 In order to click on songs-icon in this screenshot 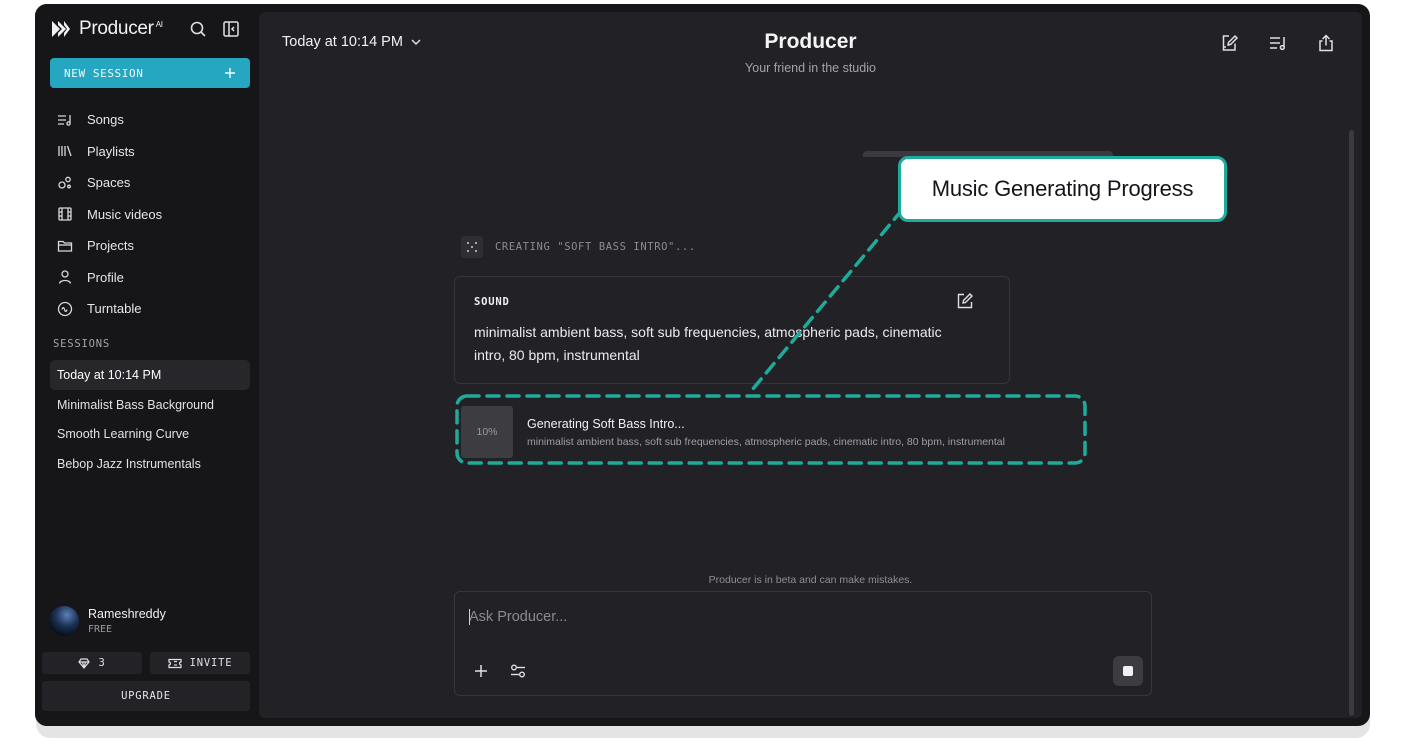, I will do `click(64, 120)`.